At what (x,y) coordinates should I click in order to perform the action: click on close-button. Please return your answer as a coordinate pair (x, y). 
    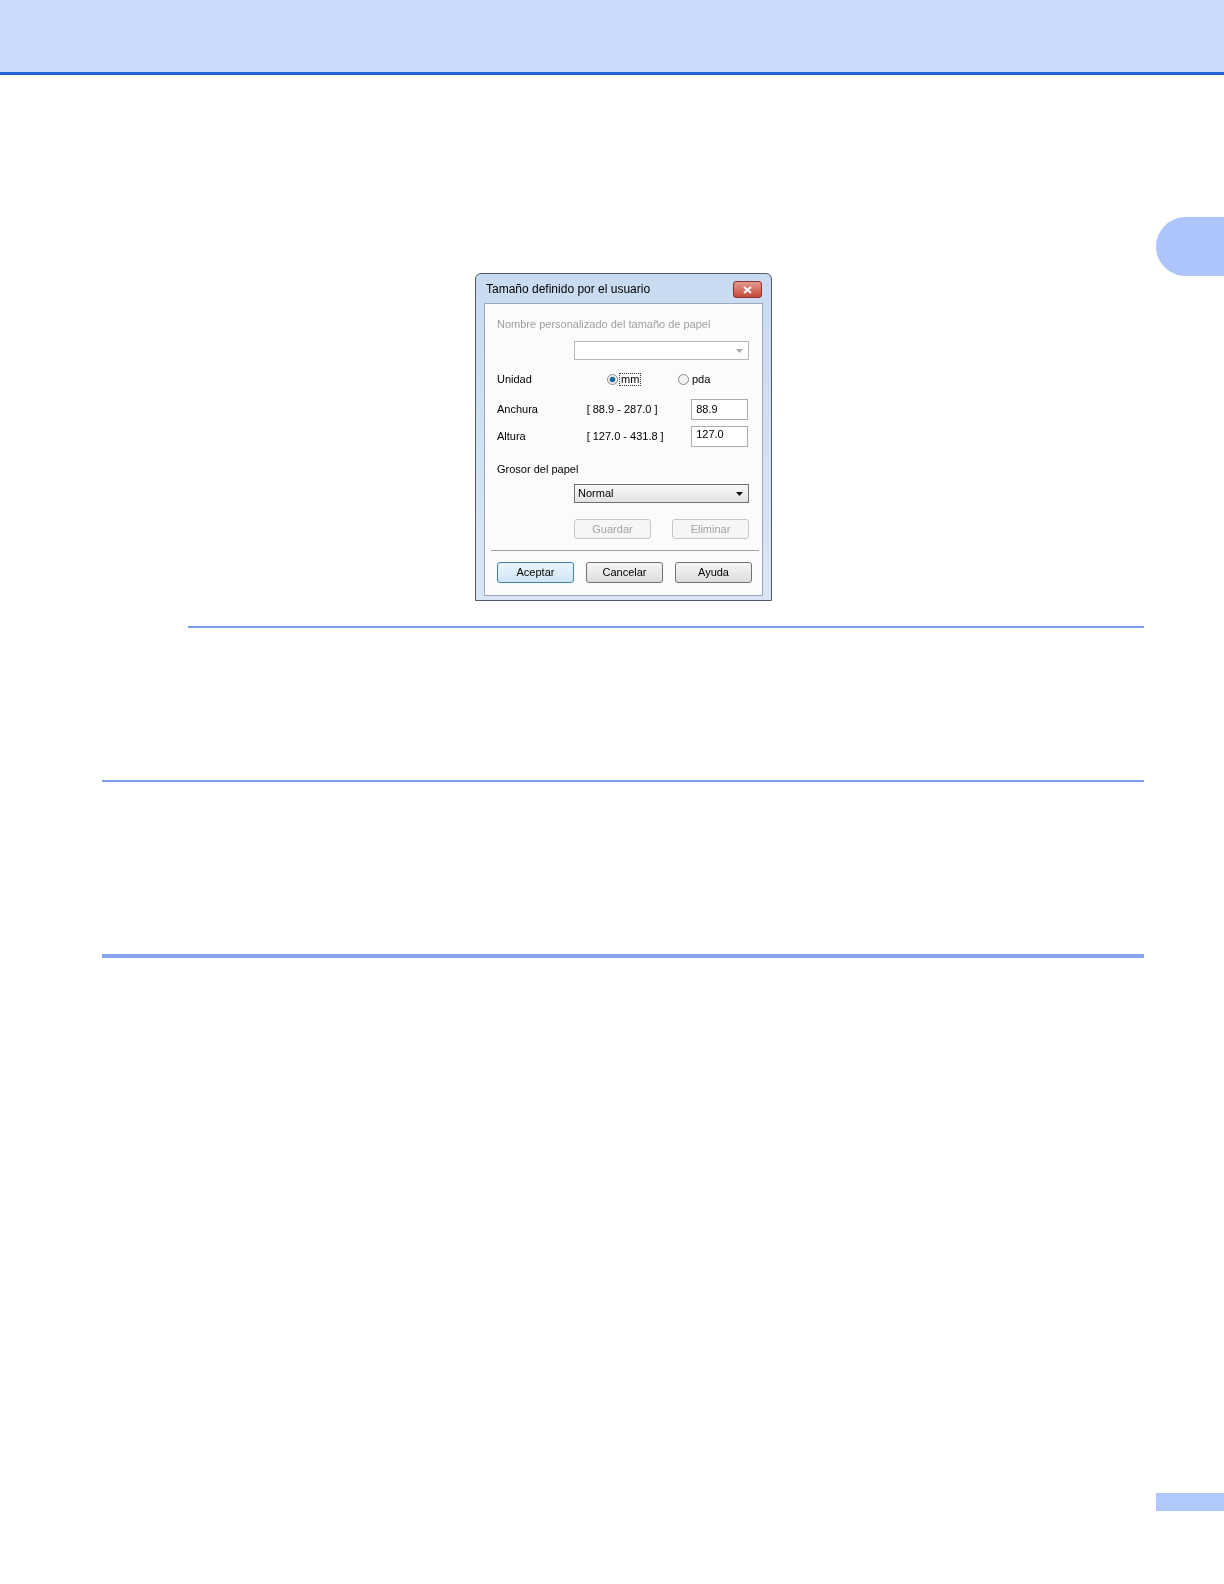
    Looking at the image, I should click on (747, 289).